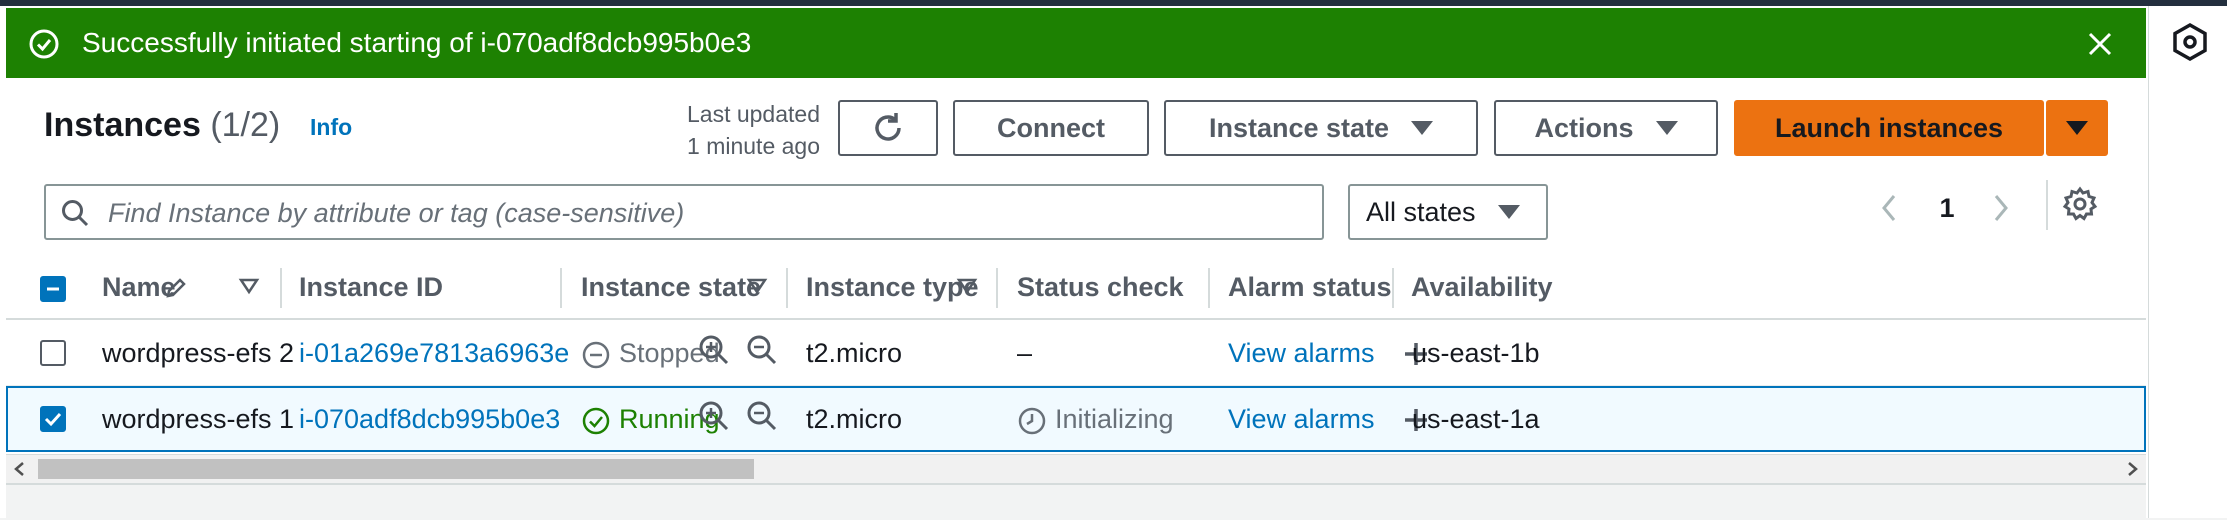  I want to click on actions-dropdown: Actions, so click(1606, 128).